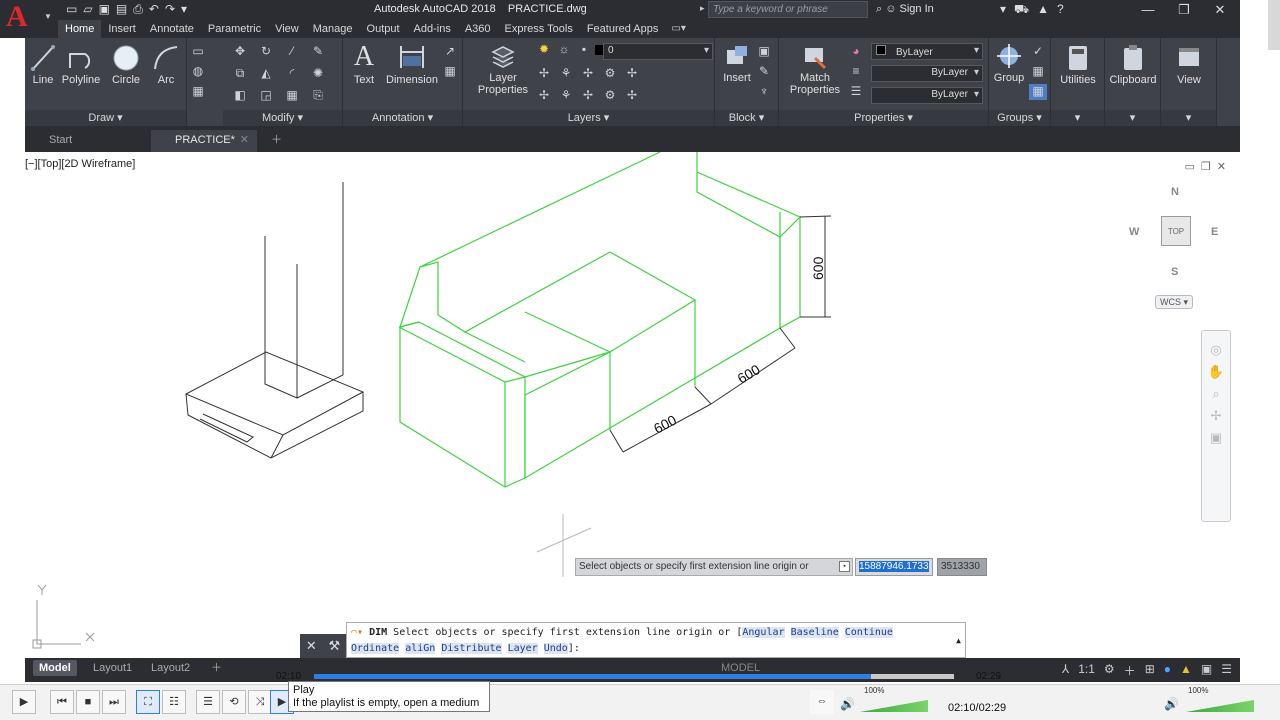 Image resolution: width=1280 pixels, height=720 pixels. I want to click on isolate-icon: ●, so click(1167, 670).